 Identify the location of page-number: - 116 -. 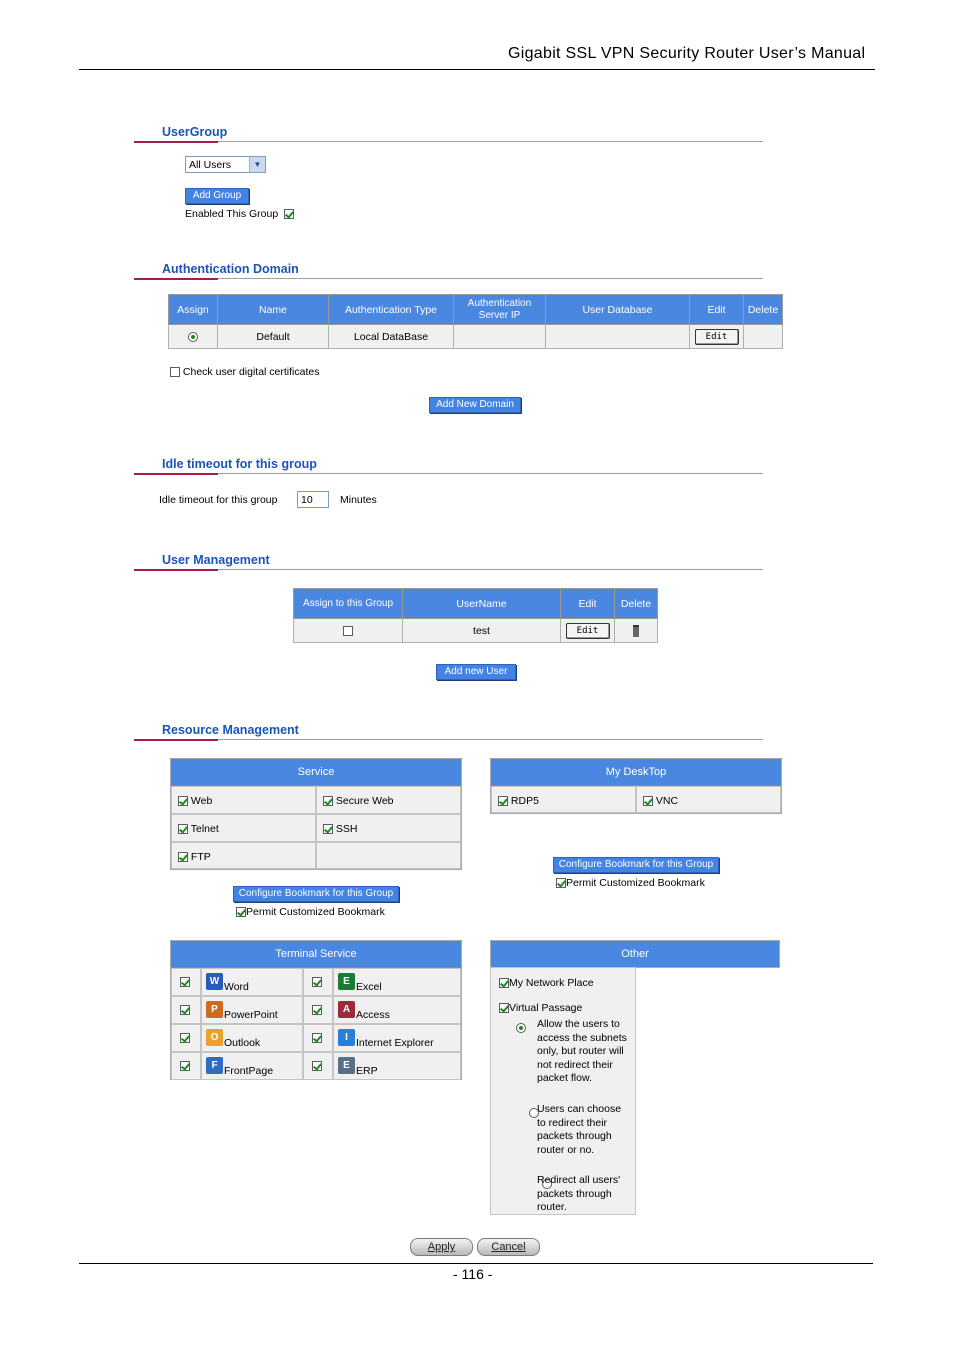
(473, 1274).